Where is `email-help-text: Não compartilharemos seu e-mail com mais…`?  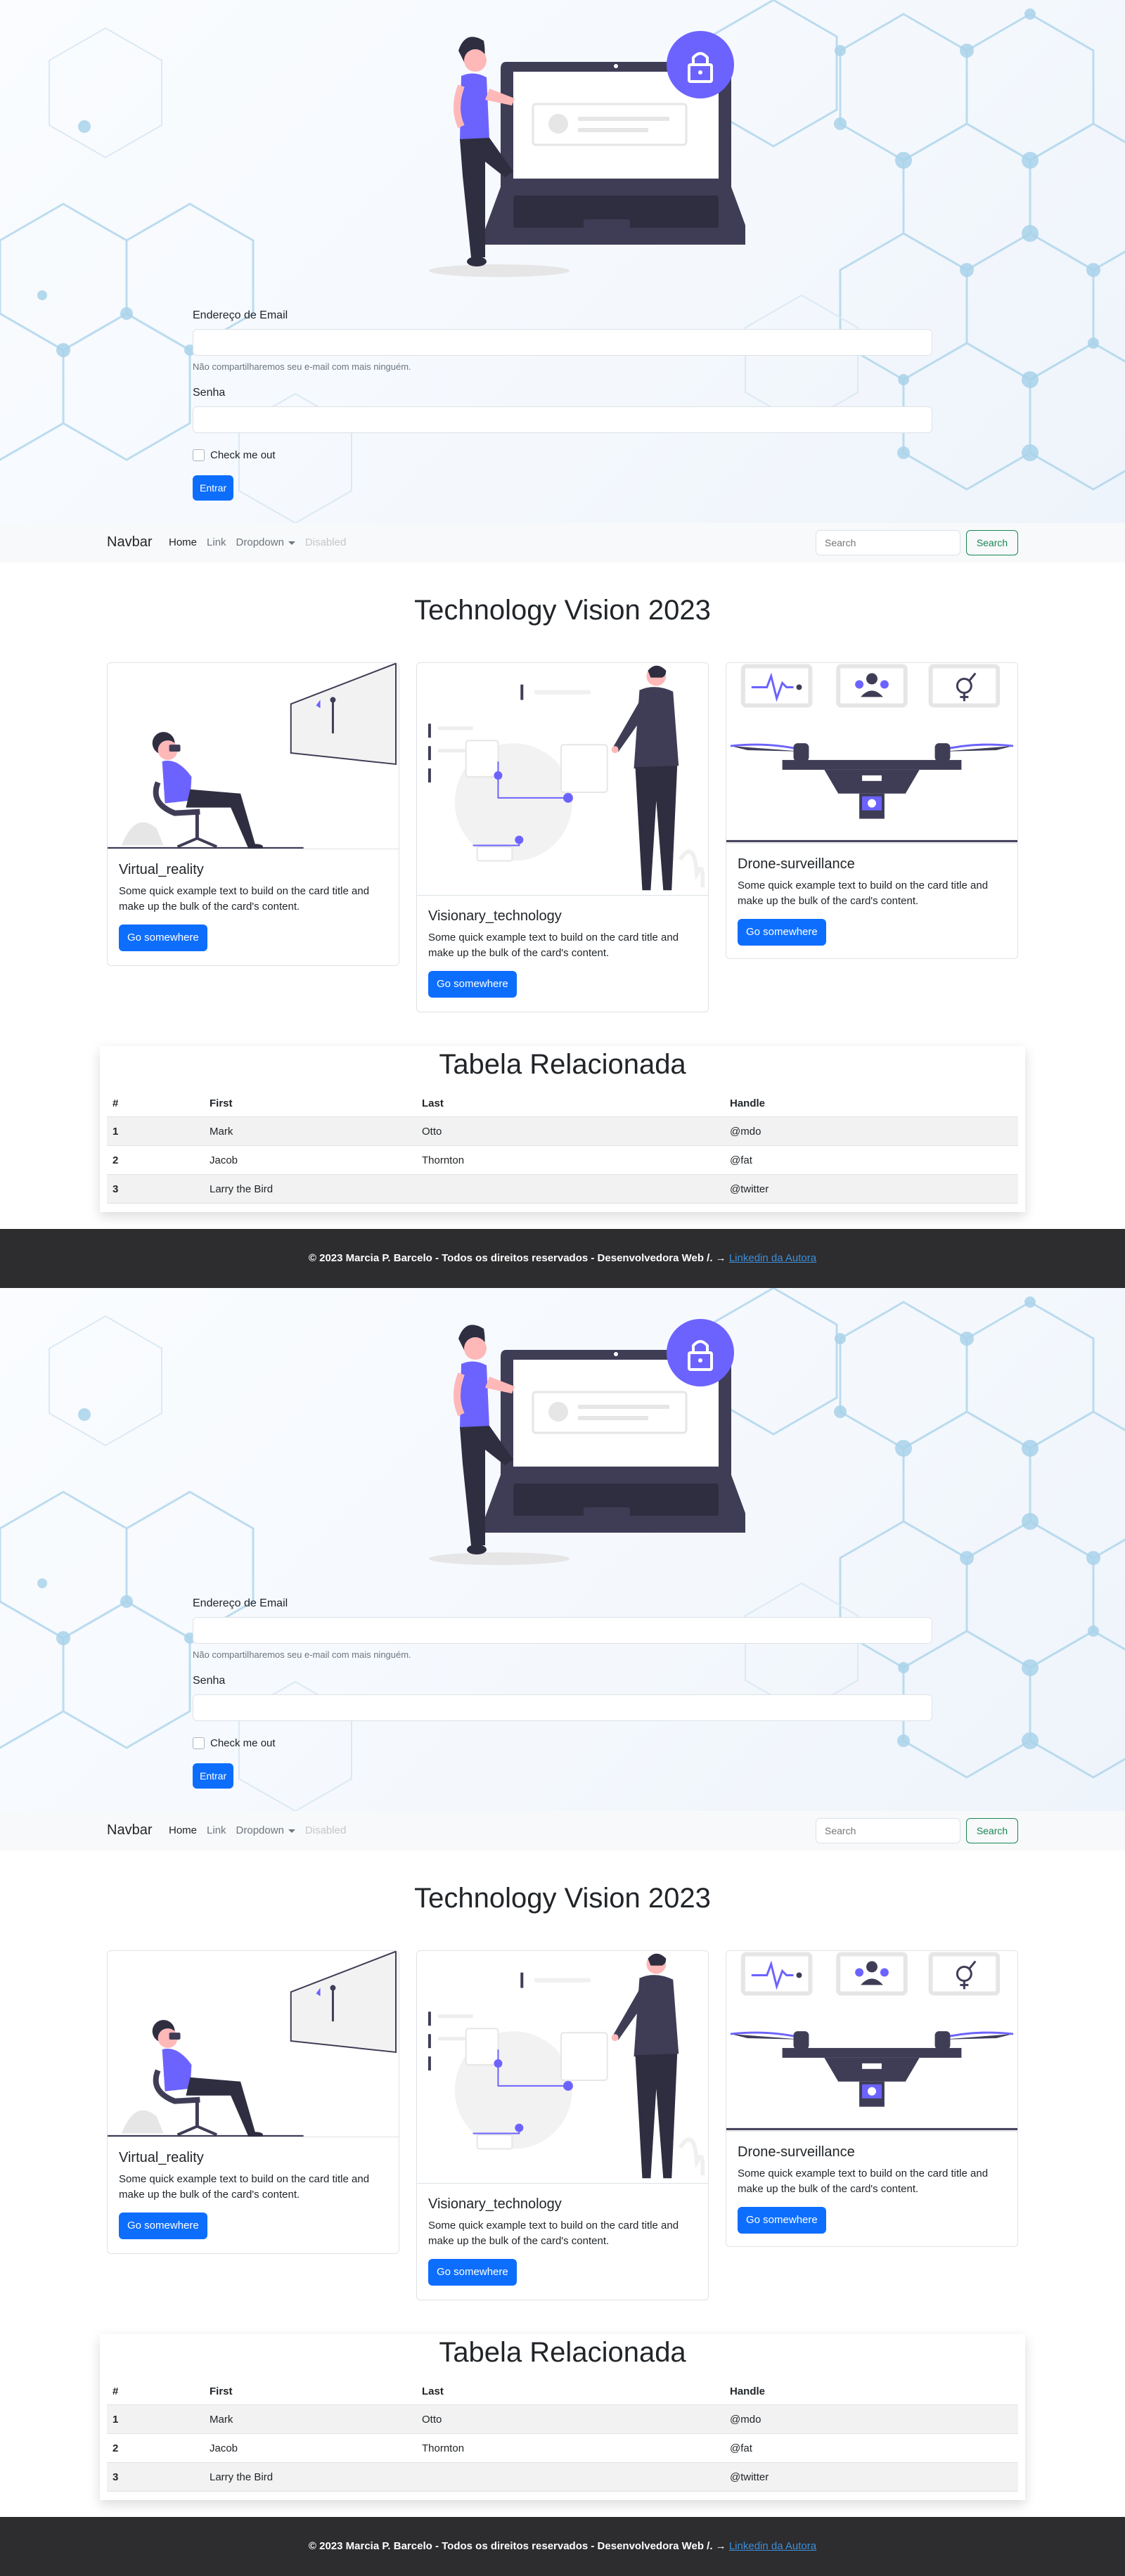
email-help-text: Não compartilharemos seu e-mail com mais… is located at coordinates (302, 1654).